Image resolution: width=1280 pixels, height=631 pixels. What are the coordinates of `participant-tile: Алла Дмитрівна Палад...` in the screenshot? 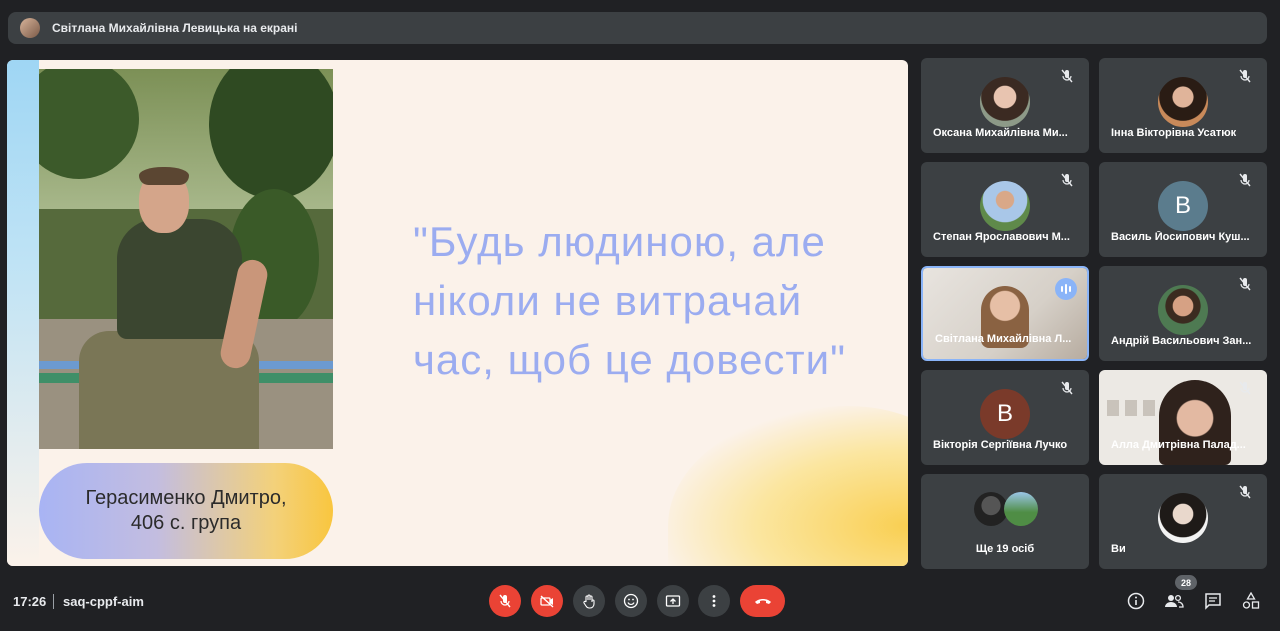 It's located at (1183, 417).